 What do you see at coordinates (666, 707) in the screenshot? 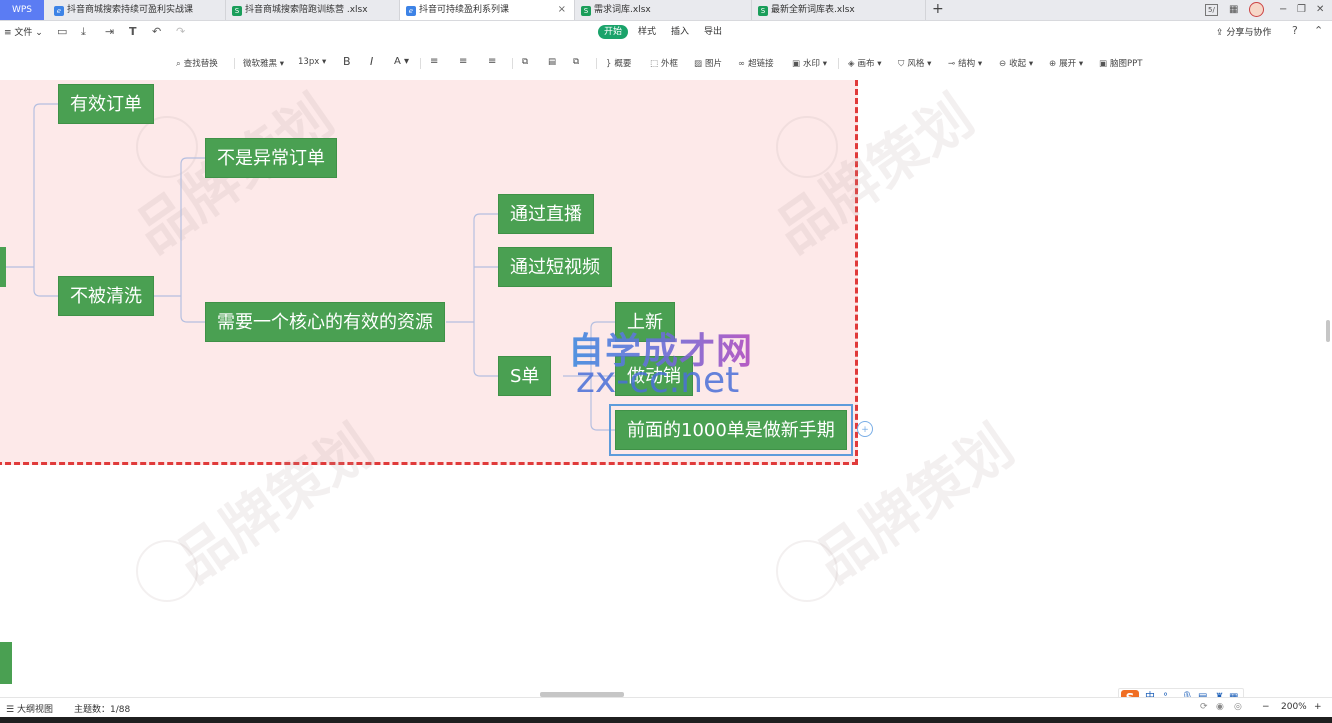
I see `status-bar: ☰ 大纲视图 主题数：1/88 ⟳ ◉ ◎ − 200% +` at bounding box center [666, 707].